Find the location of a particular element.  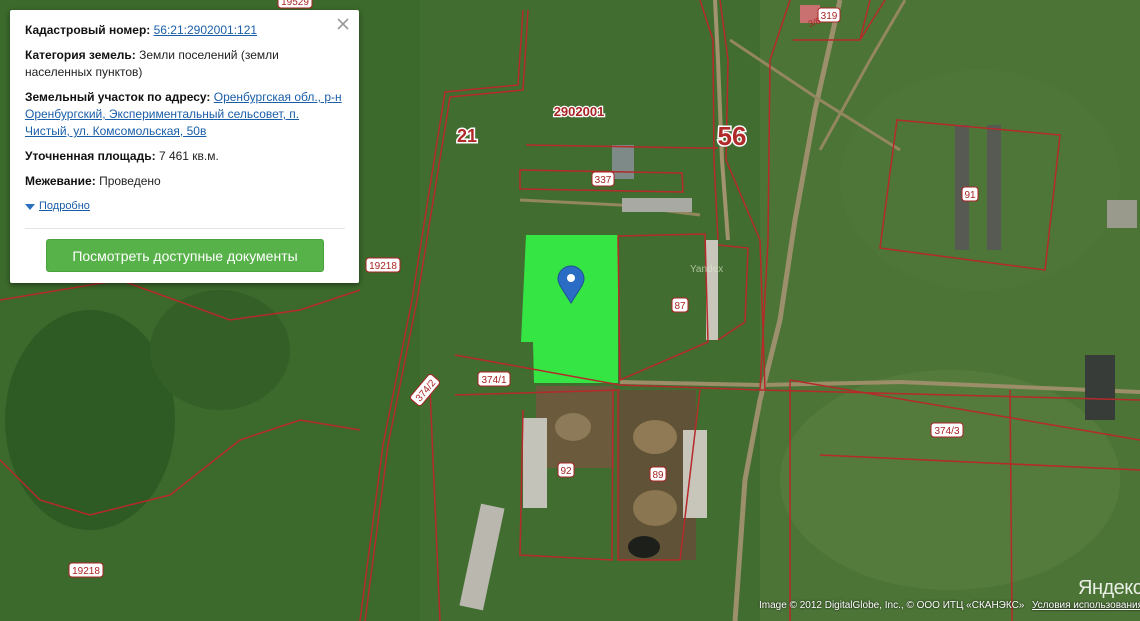

label-89-text: 89 is located at coordinates (658, 475).